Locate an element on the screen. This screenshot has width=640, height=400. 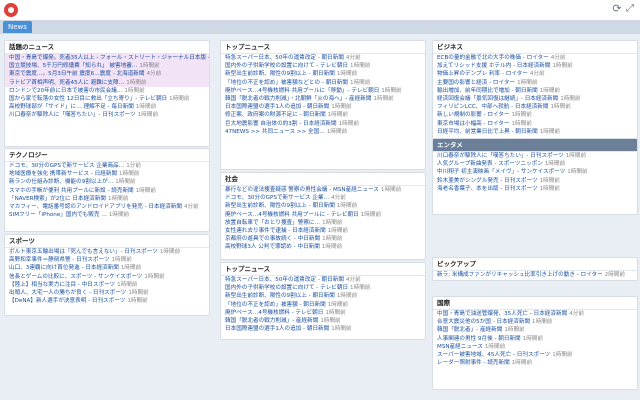
news-link: 主要国の影響と経済 - ロイター 1時間前 is located at coordinates (535, 83).